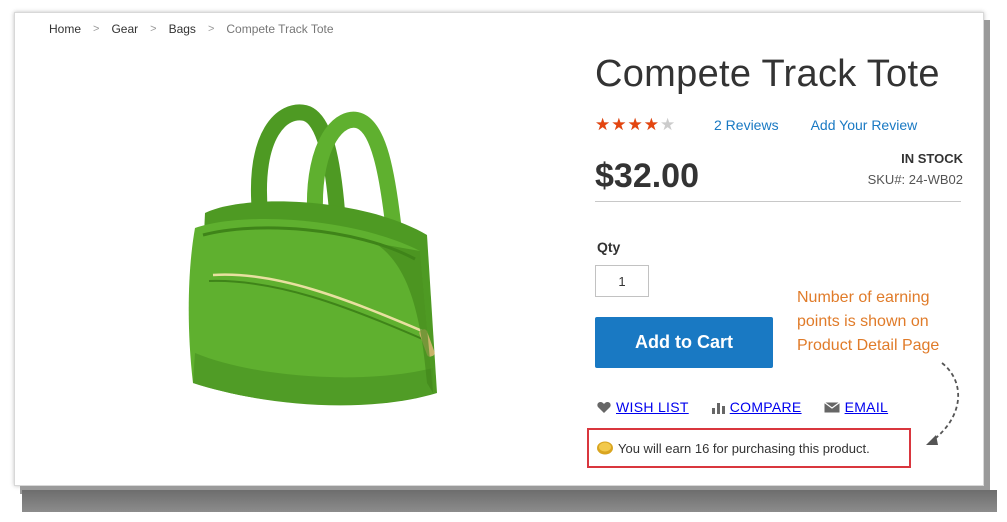  What do you see at coordinates (935, 179) in the screenshot?
I see `sku-value: 24-WB02` at bounding box center [935, 179].